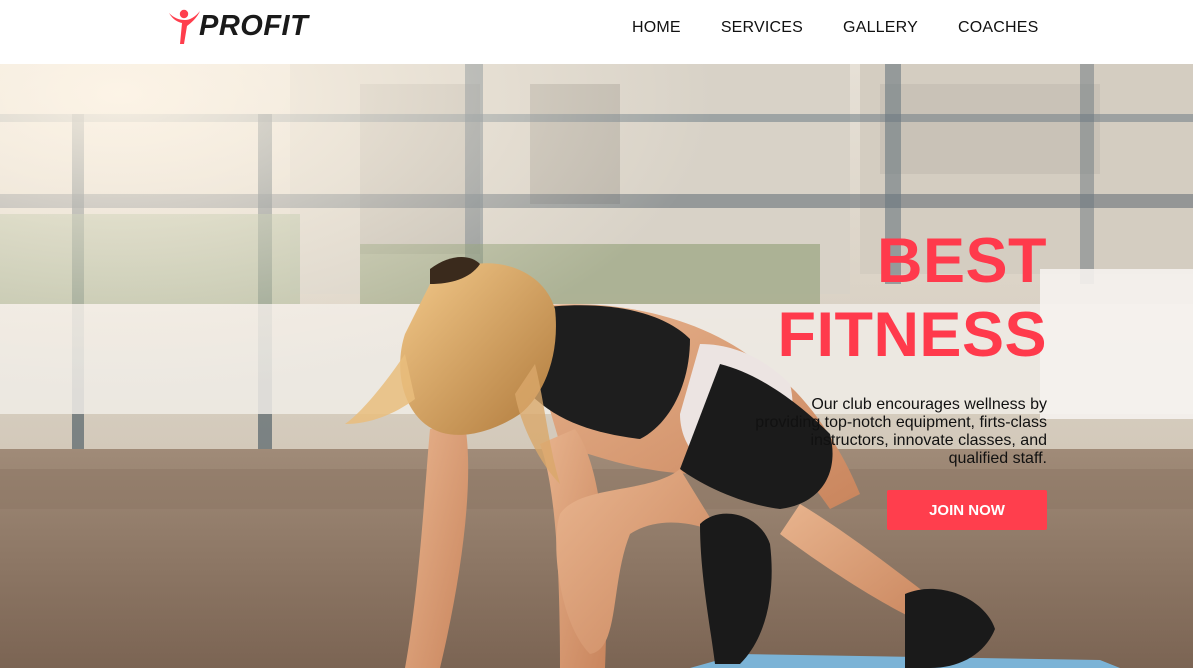 This screenshot has height=668, width=1193. Describe the element at coordinates (837, 298) in the screenshot. I see `hero-title: BEST FITNESS` at that location.